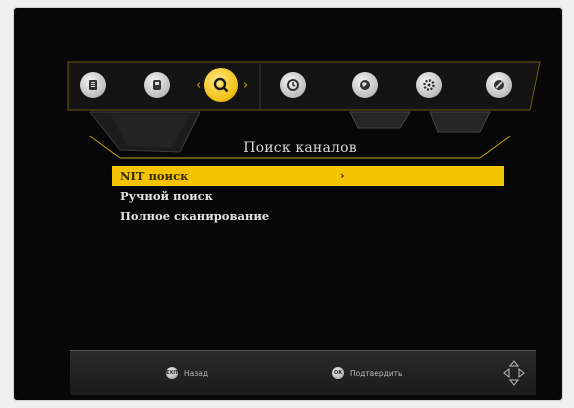  I want to click on menu-item-label: NIT поиск, so click(154, 176).